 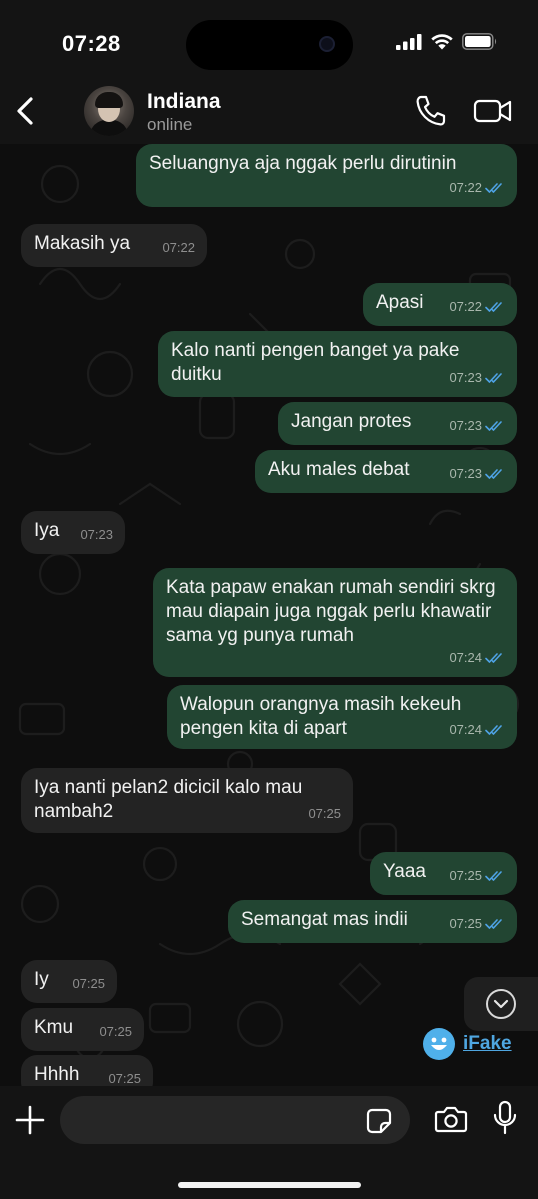 What do you see at coordinates (439, 1044) in the screenshot?
I see `smiley-logo-icon` at bounding box center [439, 1044].